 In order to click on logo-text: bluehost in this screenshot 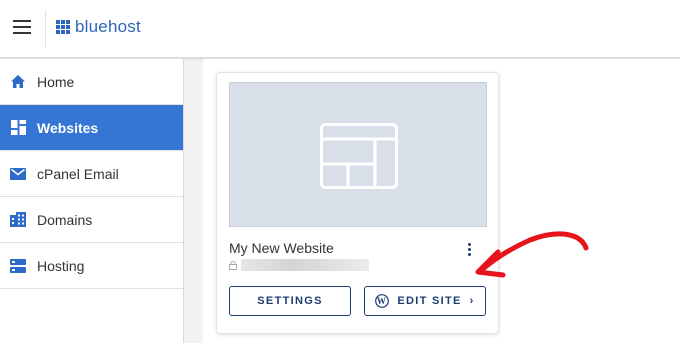, I will do `click(108, 26)`.